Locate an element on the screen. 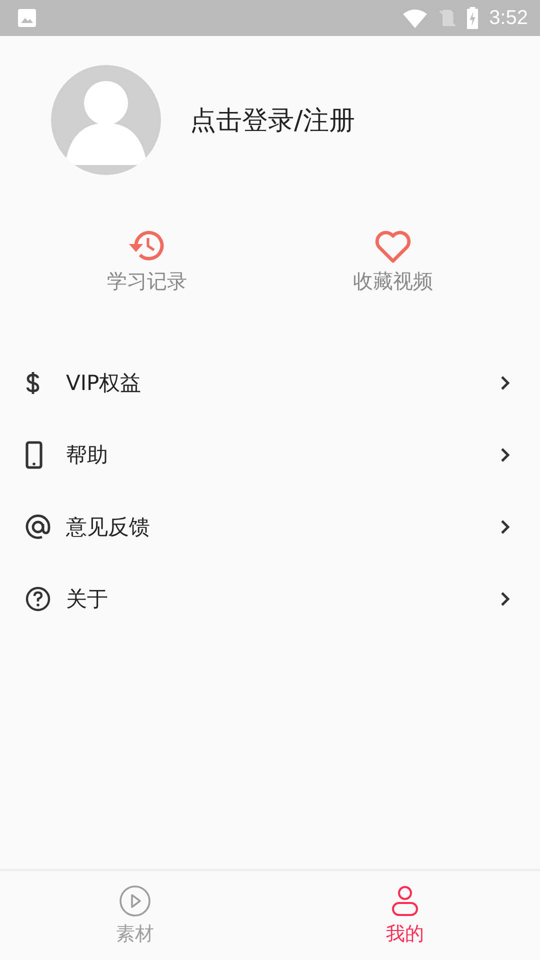  image-icon is located at coordinates (27, 18).